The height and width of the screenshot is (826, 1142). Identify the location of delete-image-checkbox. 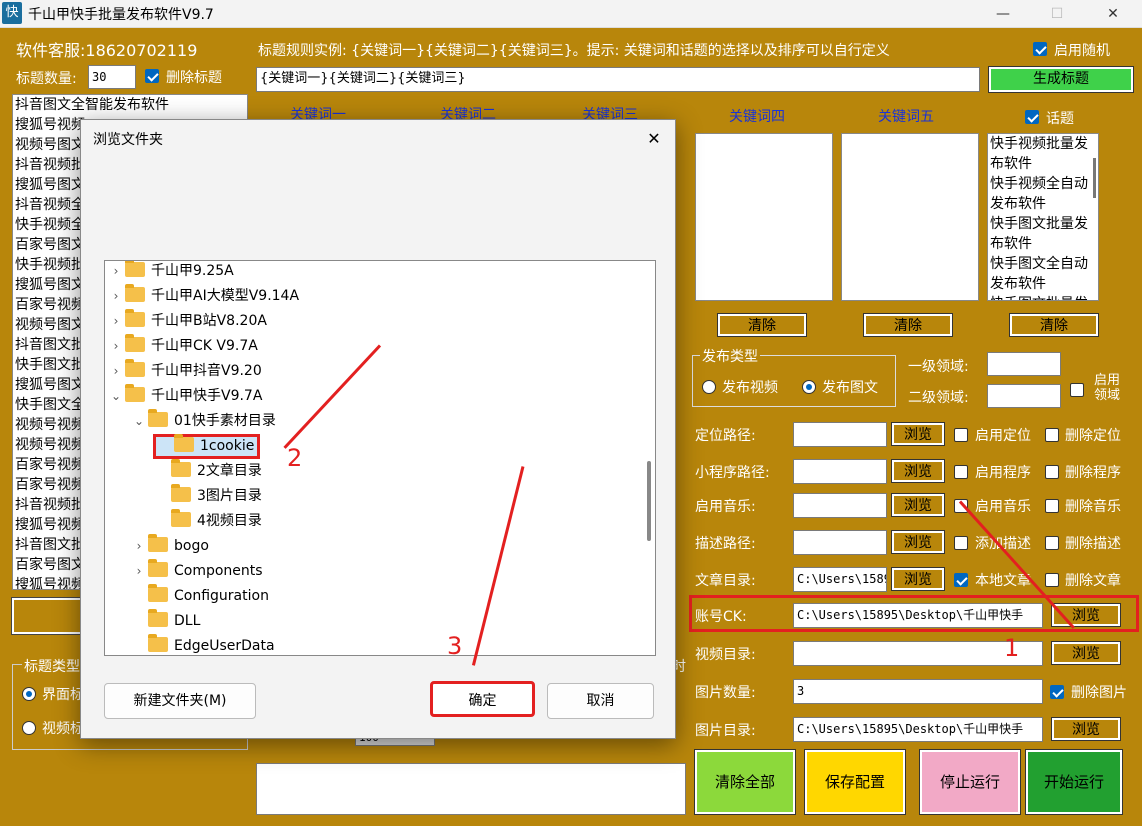
(1057, 694).